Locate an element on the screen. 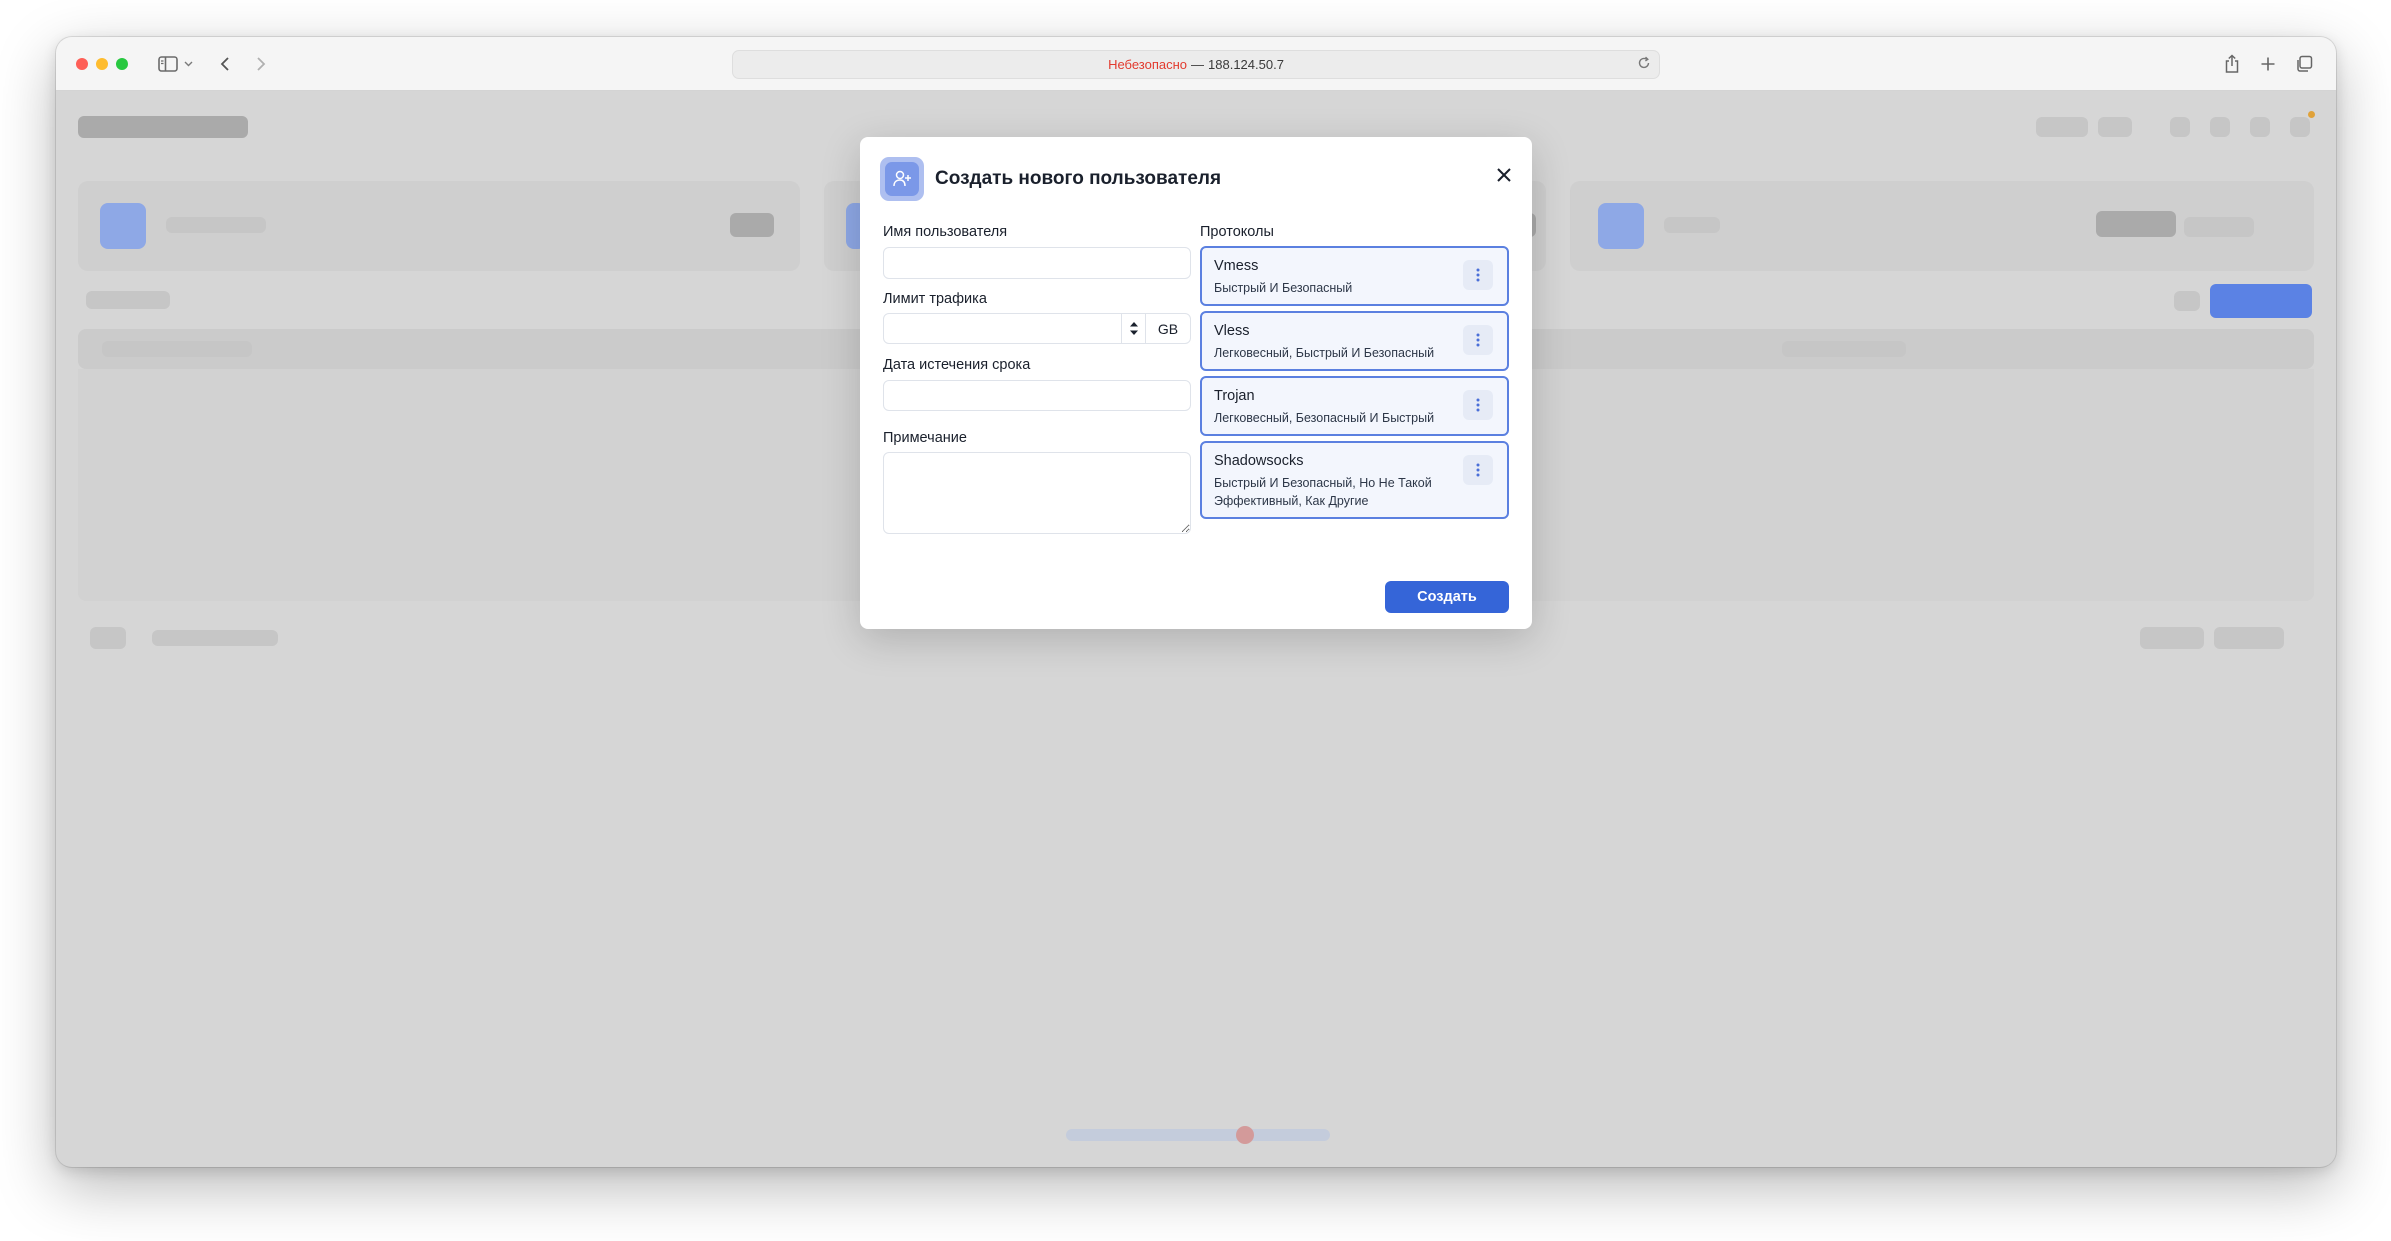 This screenshot has width=2391, height=1241. traffic-limit-label: Лимит трафика is located at coordinates (935, 299).